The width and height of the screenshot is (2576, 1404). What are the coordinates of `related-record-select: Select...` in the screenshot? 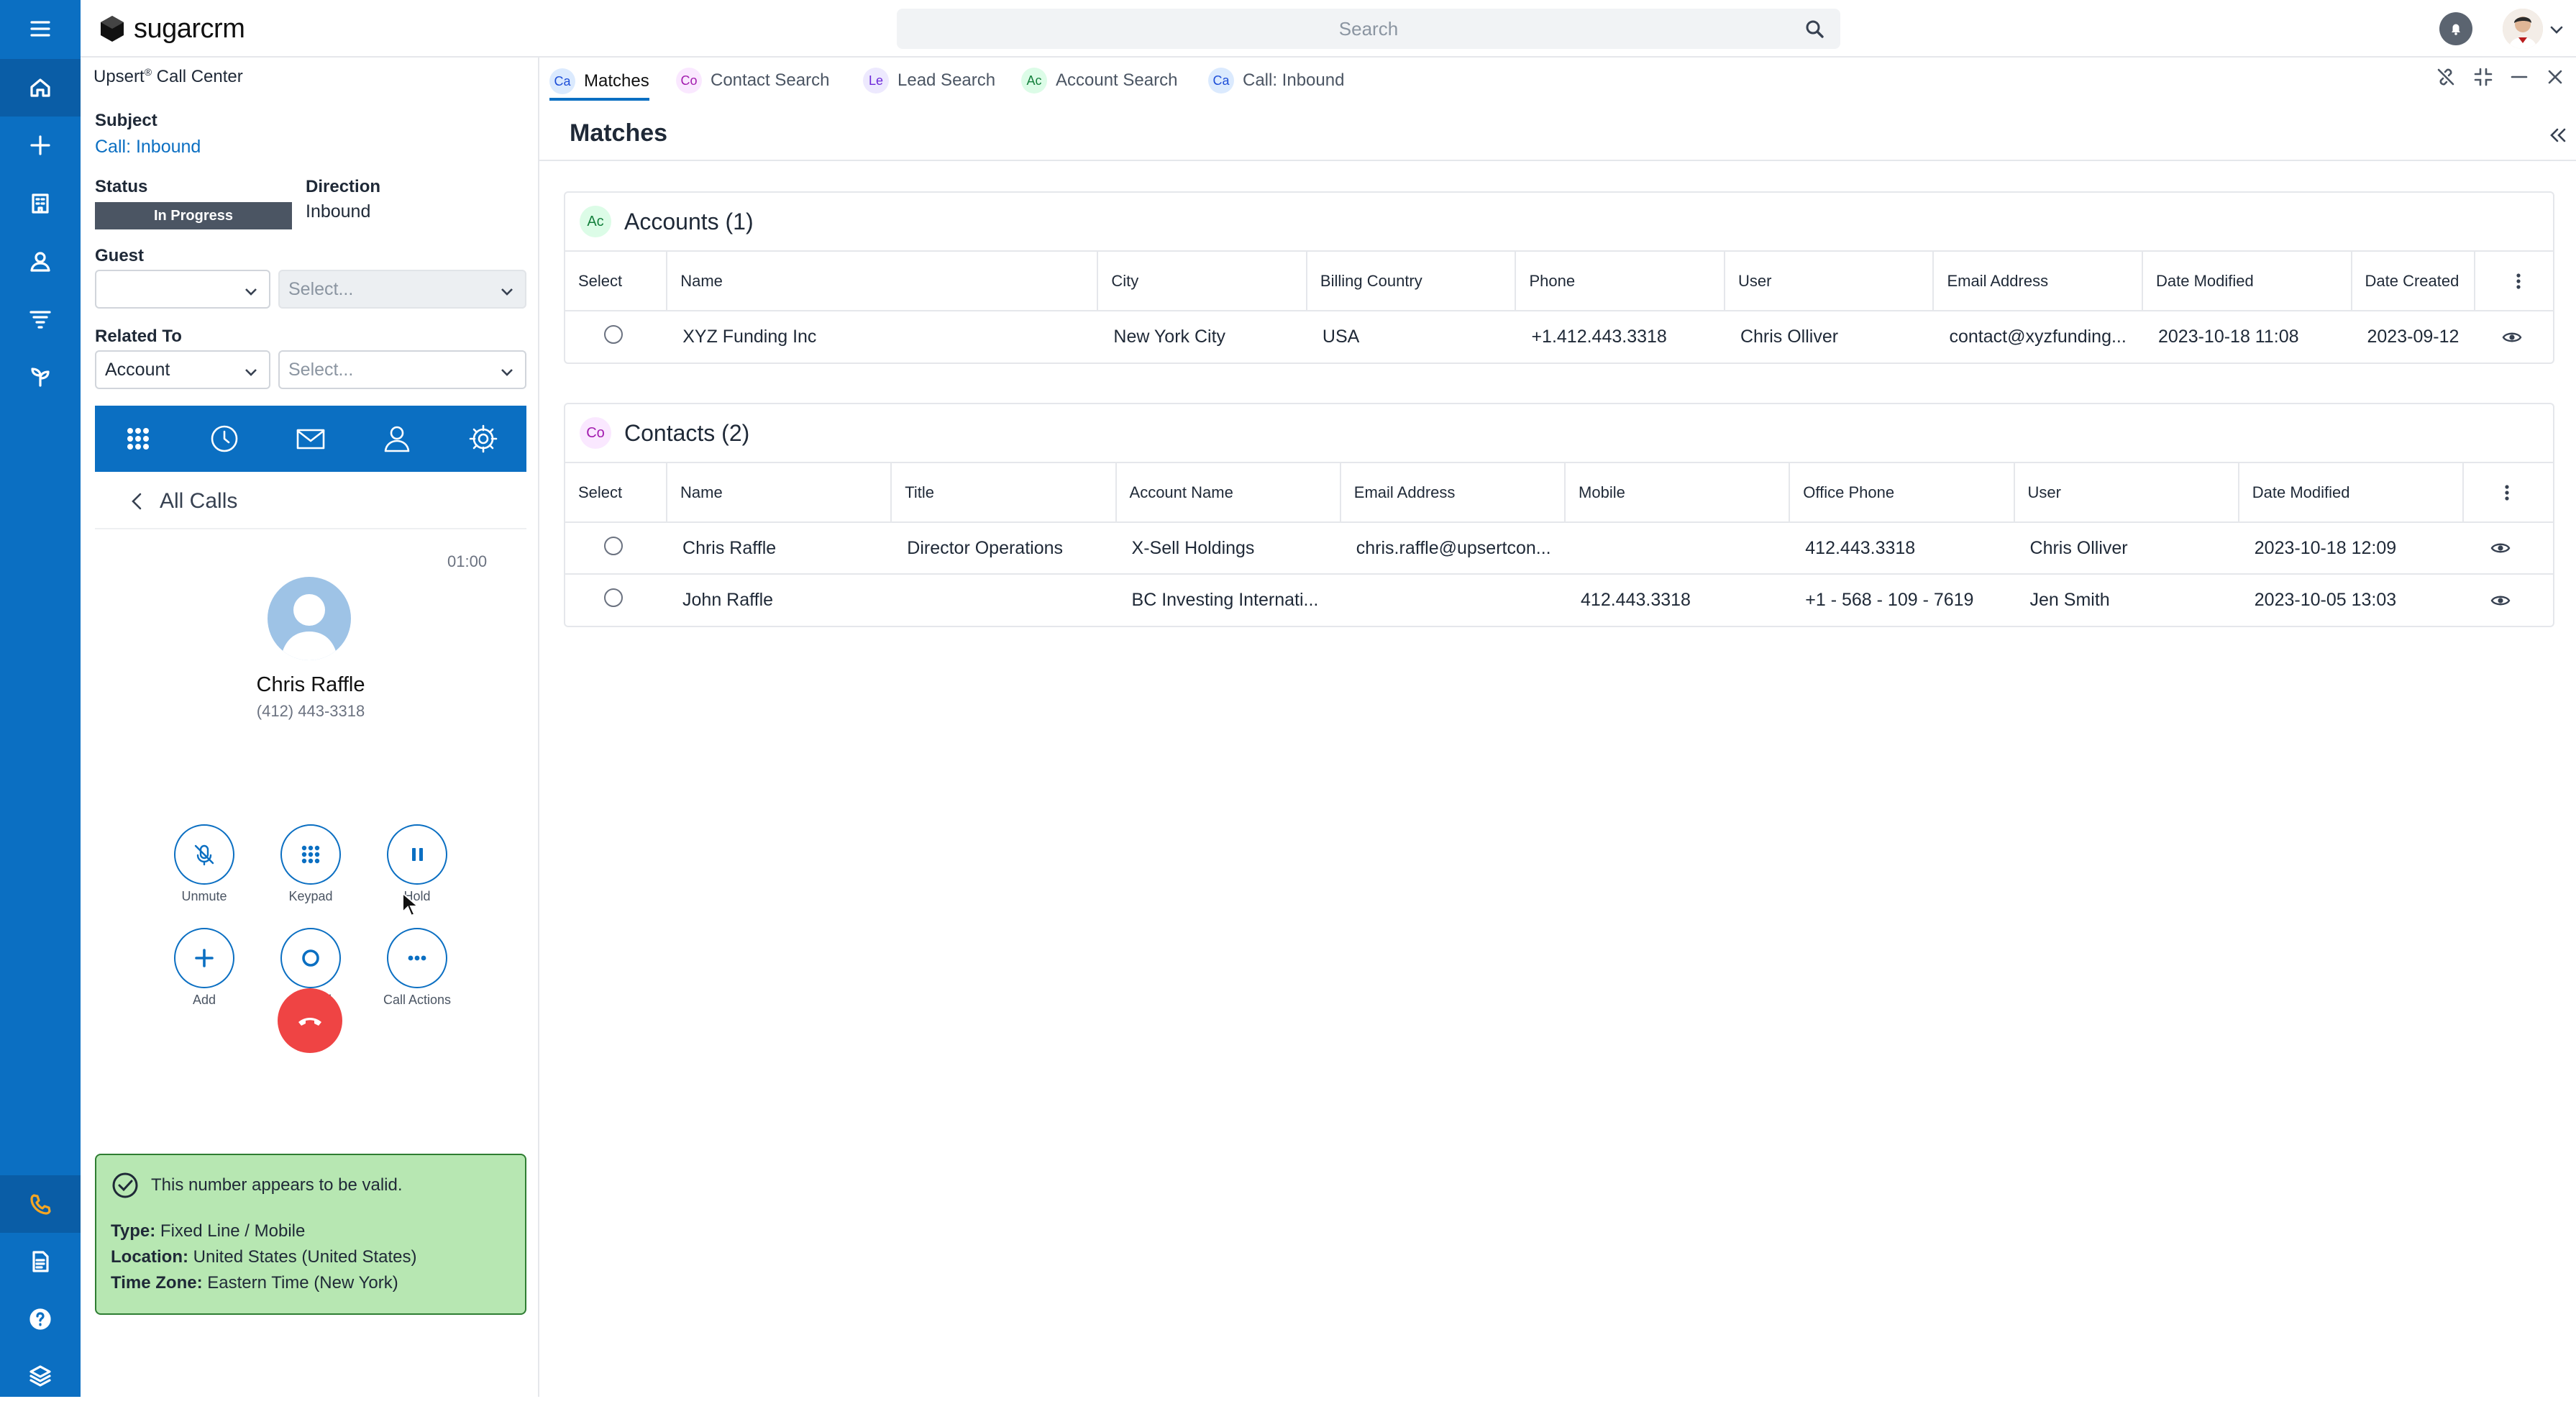 It's located at (402, 370).